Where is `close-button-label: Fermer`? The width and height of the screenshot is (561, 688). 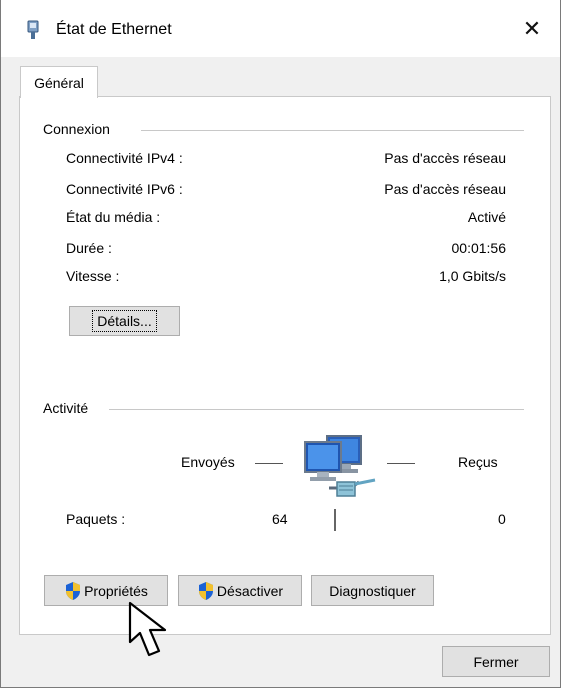
close-button-label: Fermer is located at coordinates (496, 661).